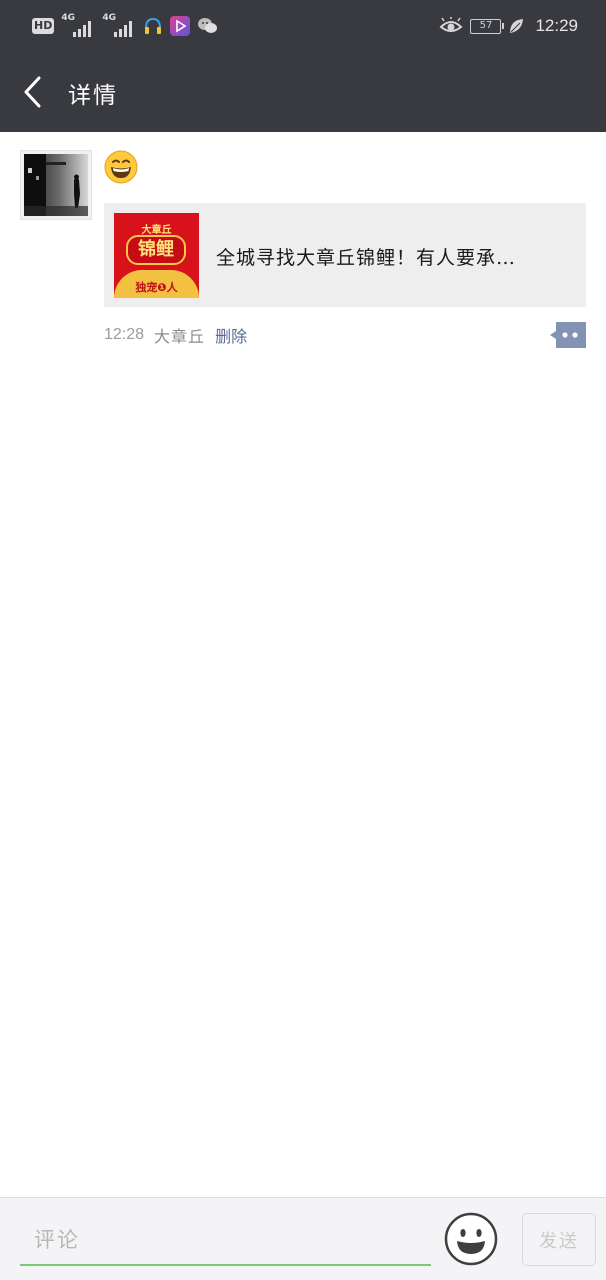 The width and height of the screenshot is (606, 1280). Describe the element at coordinates (156, 250) in the screenshot. I see `thumbnail-main-text: 锦鲤` at that location.